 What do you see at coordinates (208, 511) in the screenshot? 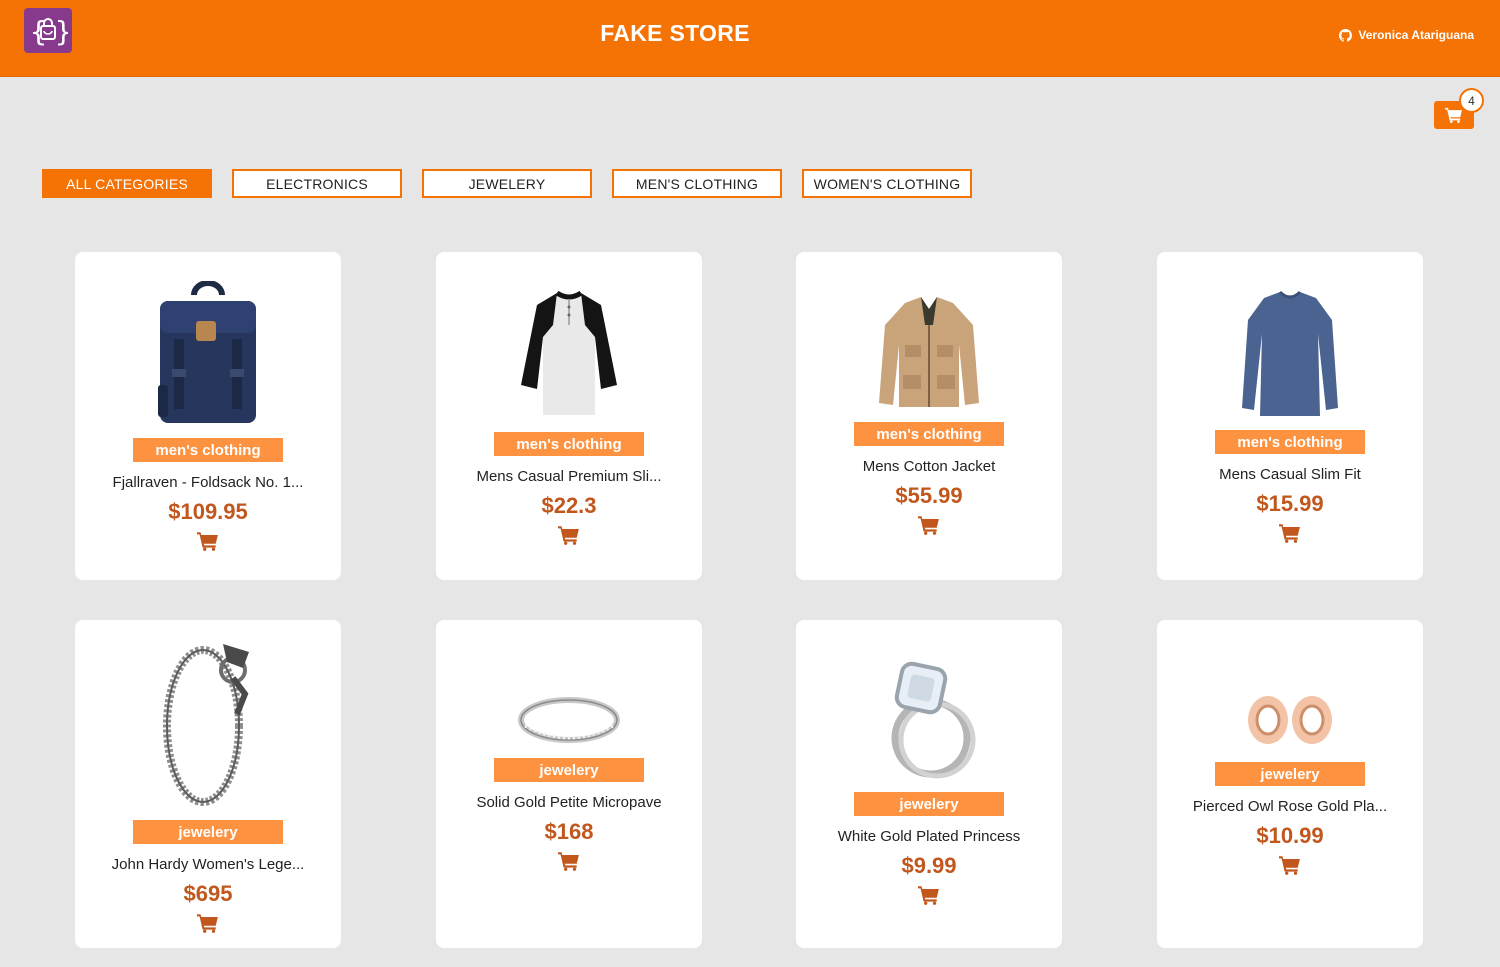
I see `product-price: $109.95` at bounding box center [208, 511].